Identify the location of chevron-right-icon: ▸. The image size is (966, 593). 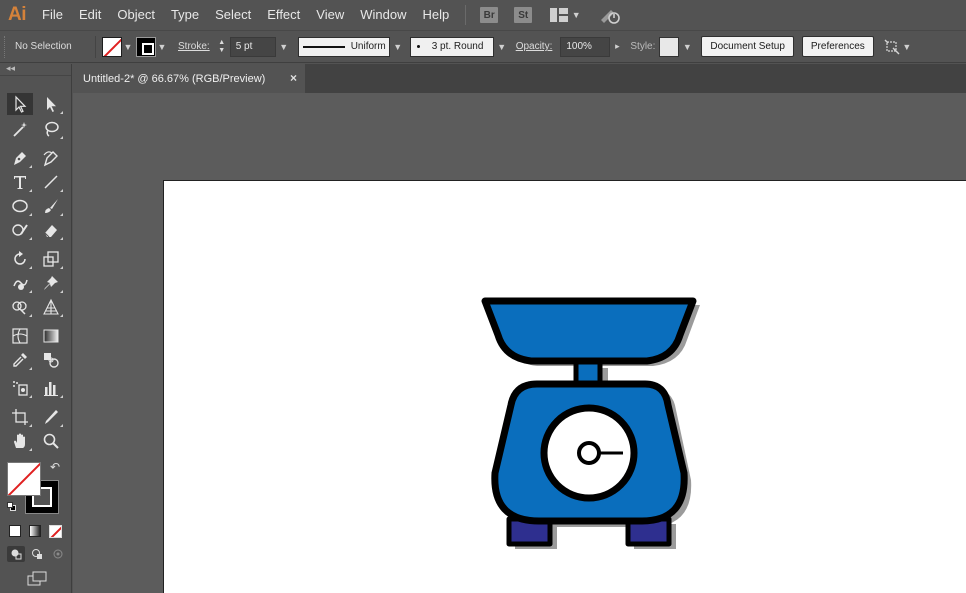
(617, 46).